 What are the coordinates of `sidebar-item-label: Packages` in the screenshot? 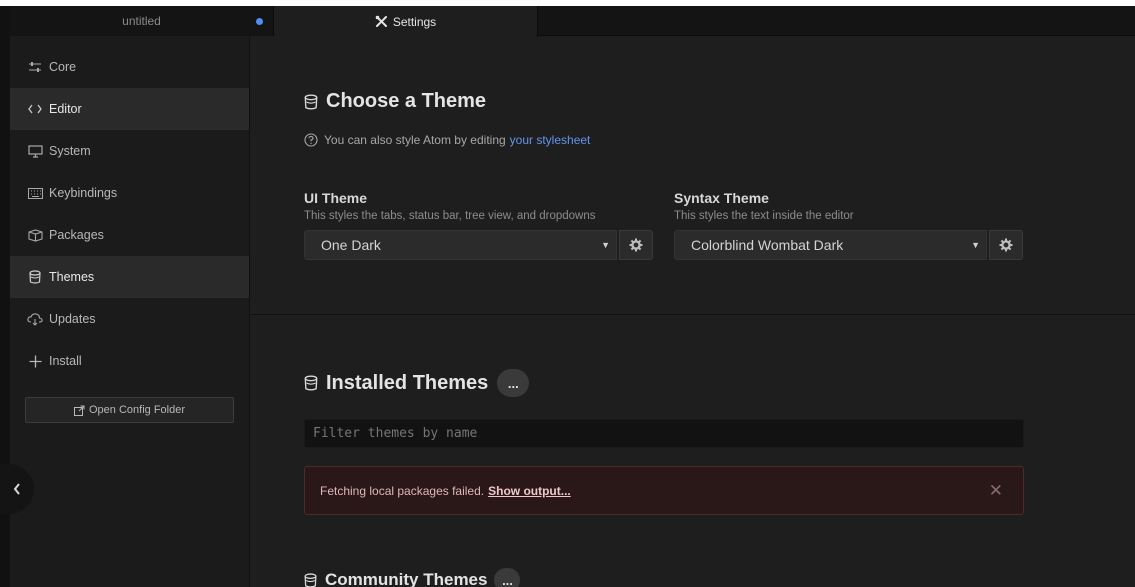 It's located at (76, 235).